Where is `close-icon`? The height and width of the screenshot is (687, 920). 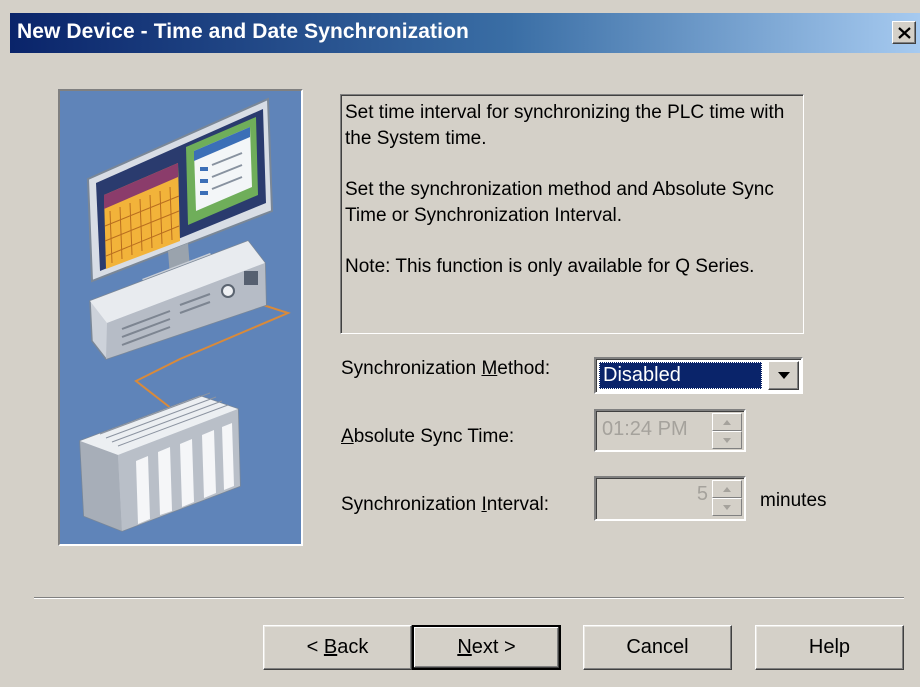
close-icon is located at coordinates (904, 32).